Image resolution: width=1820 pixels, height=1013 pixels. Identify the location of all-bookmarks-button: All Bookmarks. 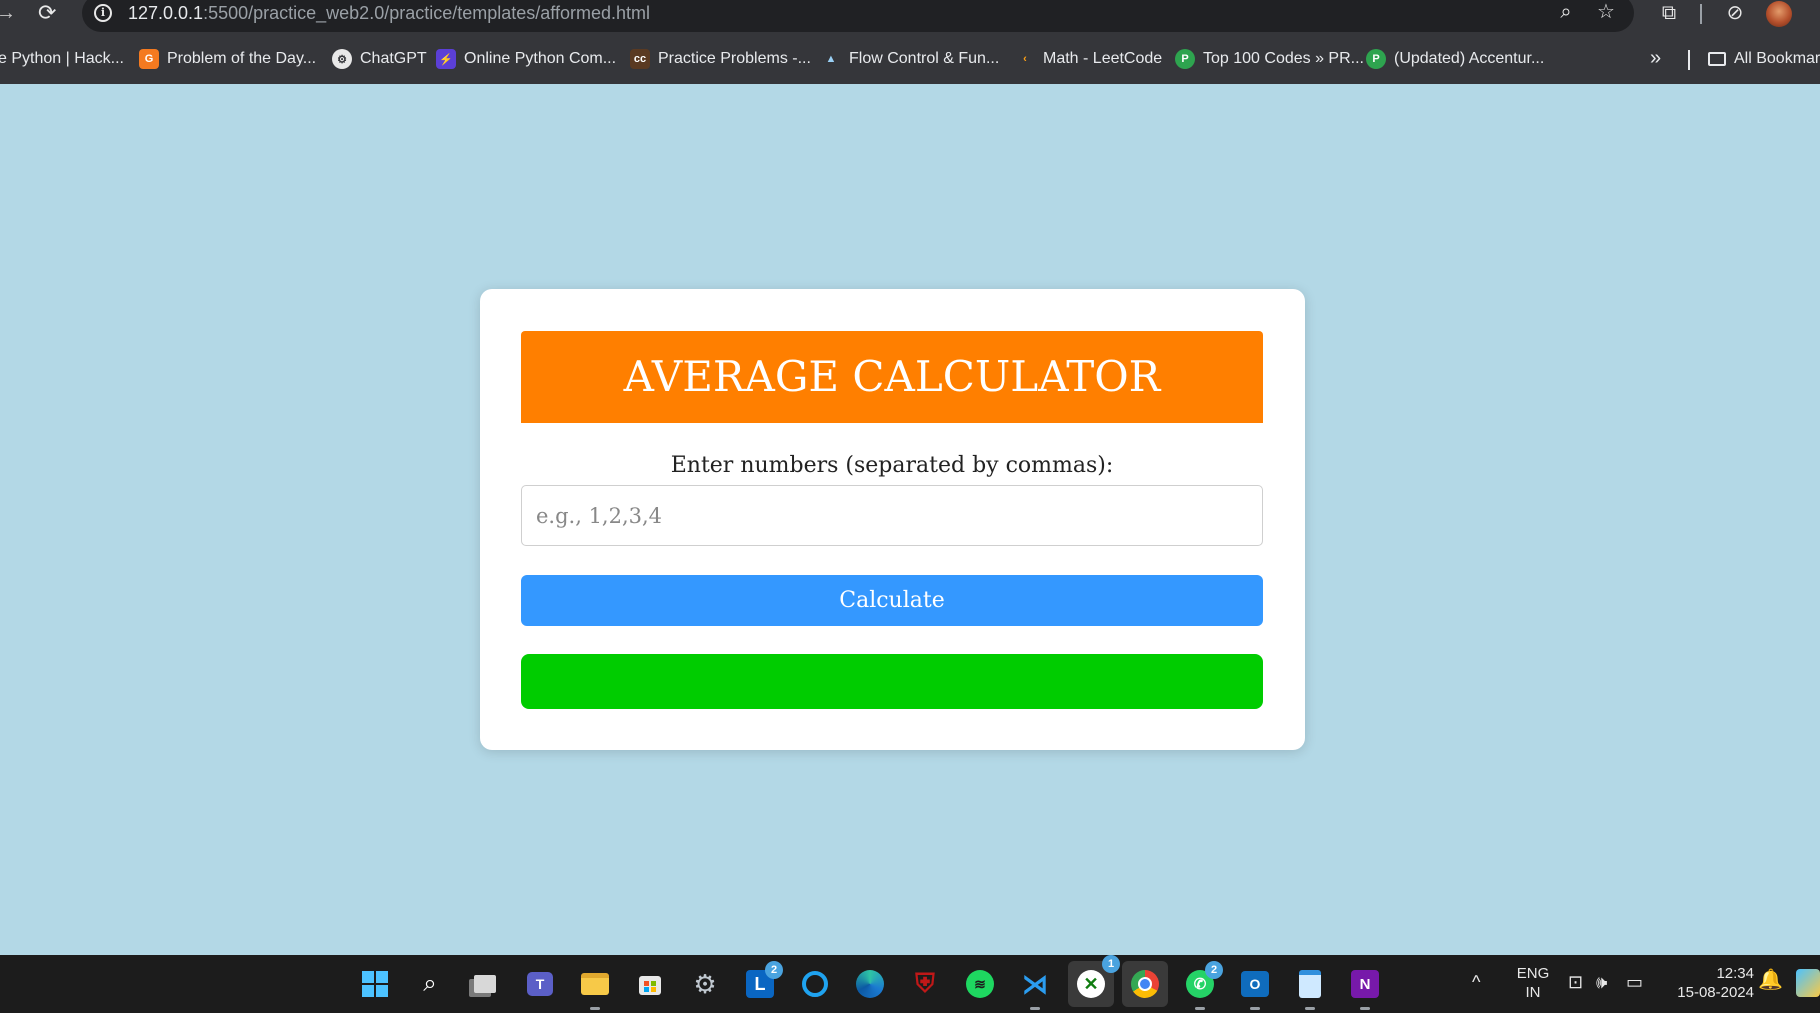
(1764, 59).